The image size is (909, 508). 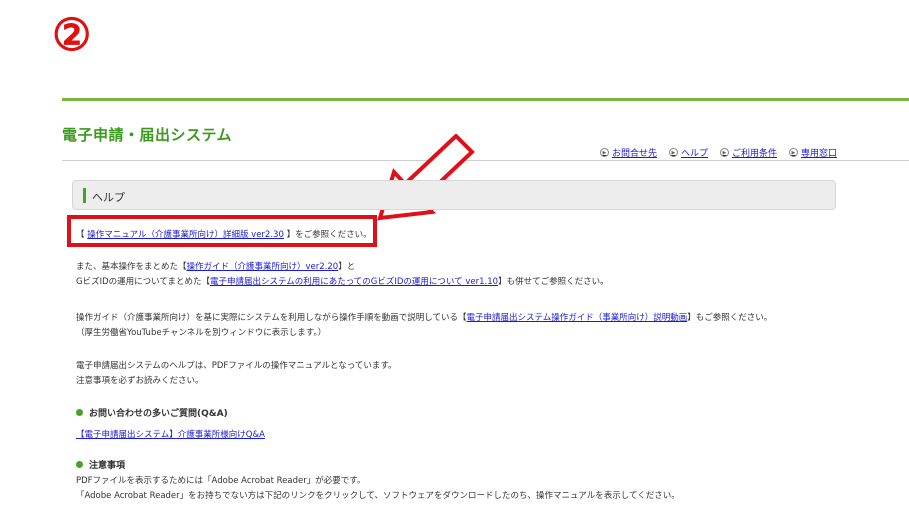 I want to click on notes-heading-label: 注意事項, so click(x=107, y=466).